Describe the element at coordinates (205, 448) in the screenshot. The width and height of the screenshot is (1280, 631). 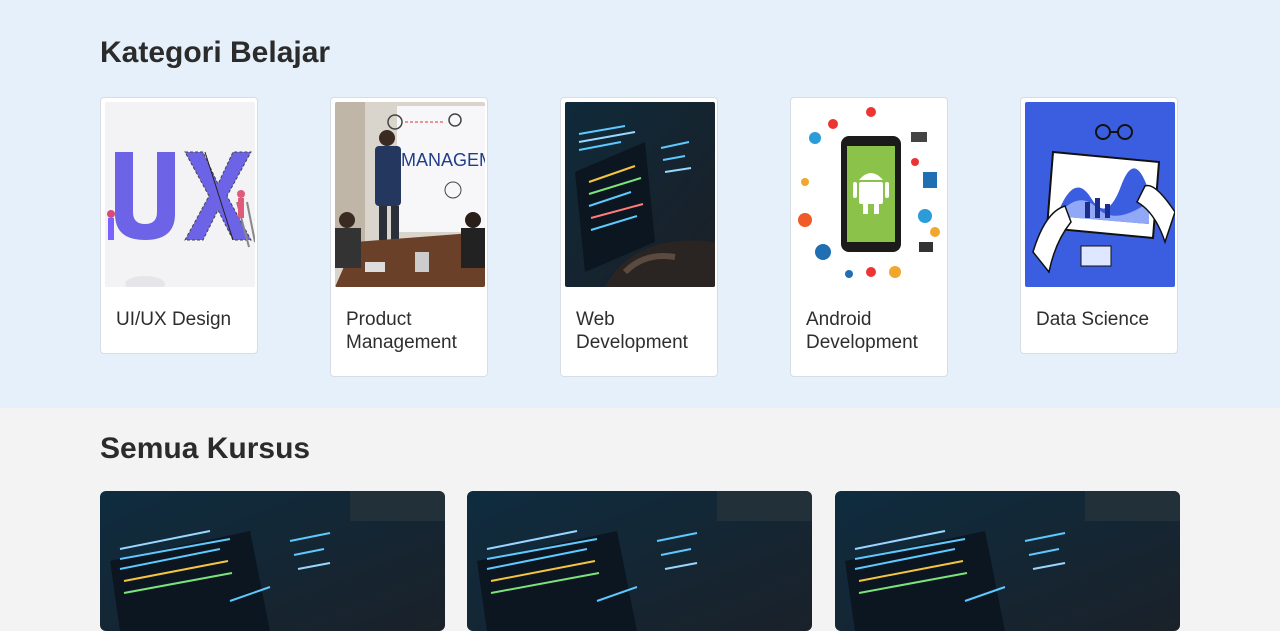
I see `courses-section-title: Semua Kursus` at that location.